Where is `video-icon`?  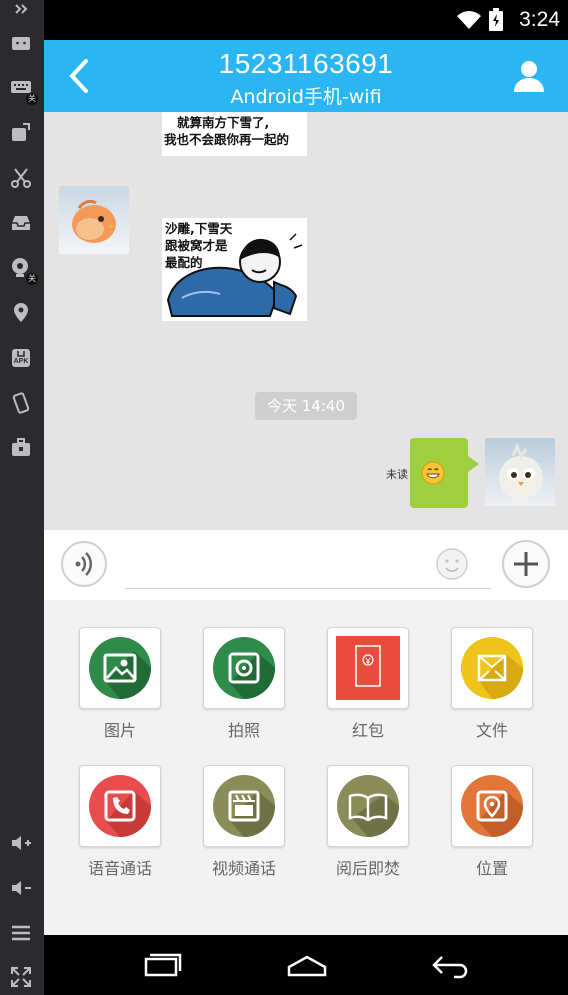 video-icon is located at coordinates (244, 806).